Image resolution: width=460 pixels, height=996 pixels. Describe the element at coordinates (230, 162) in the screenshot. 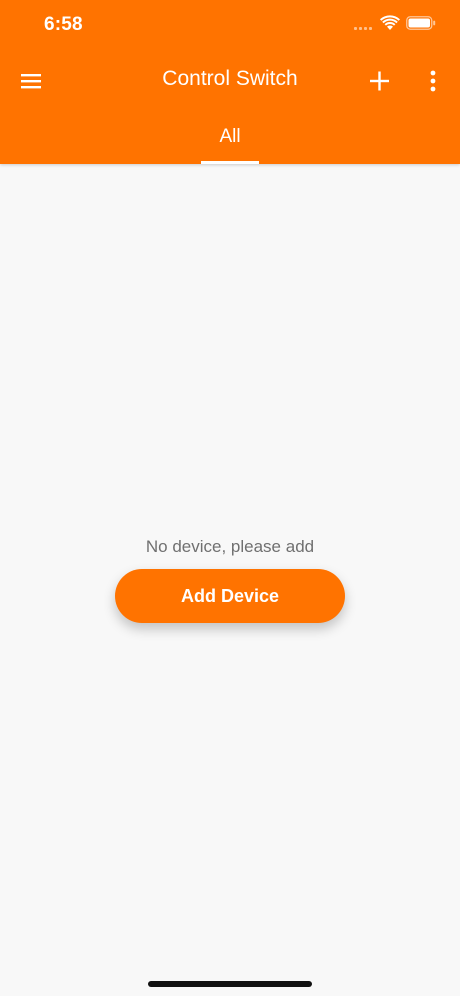

I see `tab-indicator` at that location.